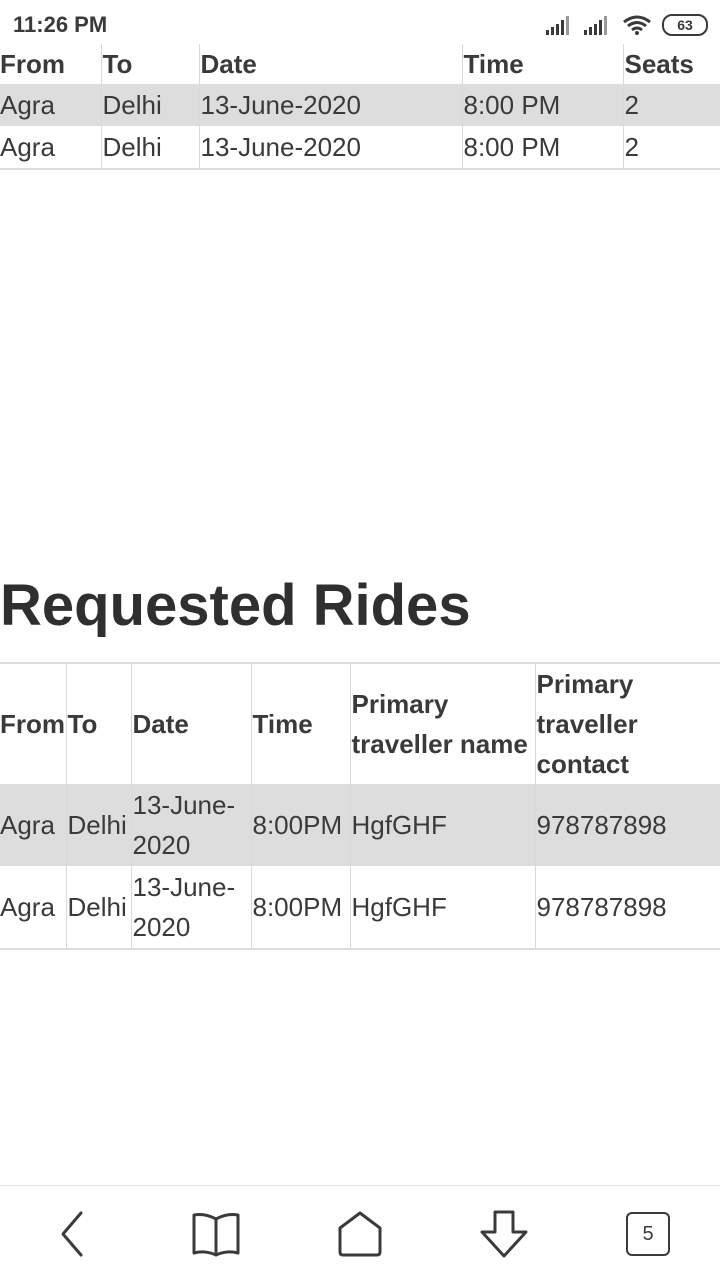 This screenshot has width=720, height=1281. I want to click on requested-rides-title: Requested Rides, so click(235, 605).